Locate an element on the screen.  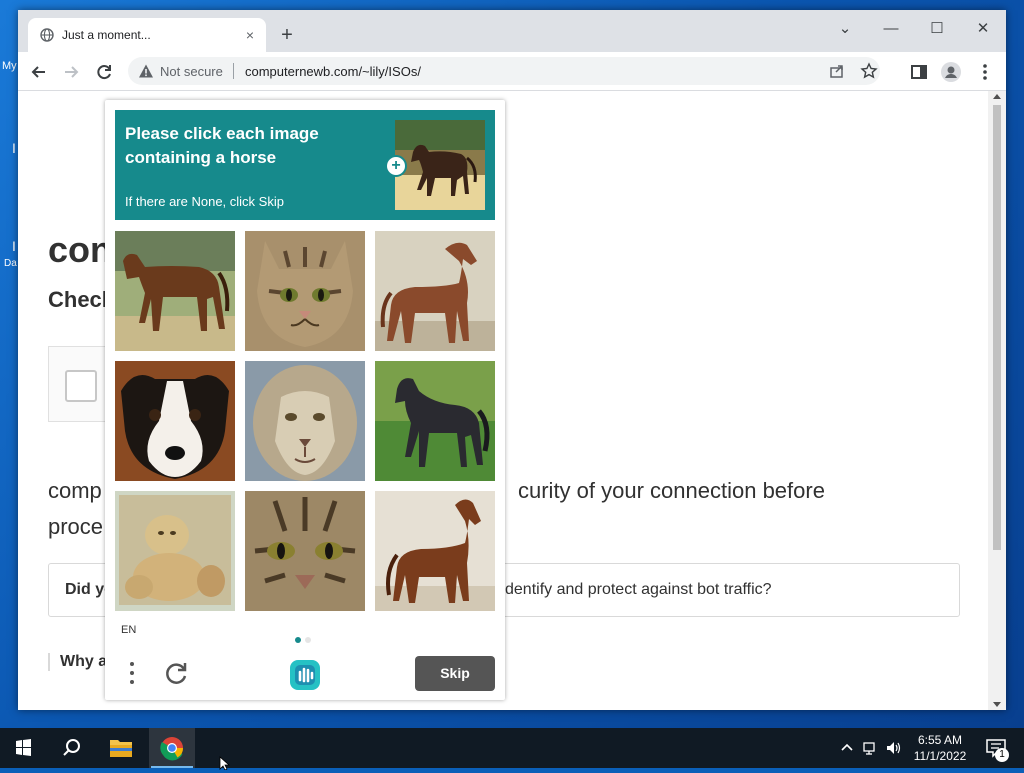
tile-lion is located at coordinates (305, 421).